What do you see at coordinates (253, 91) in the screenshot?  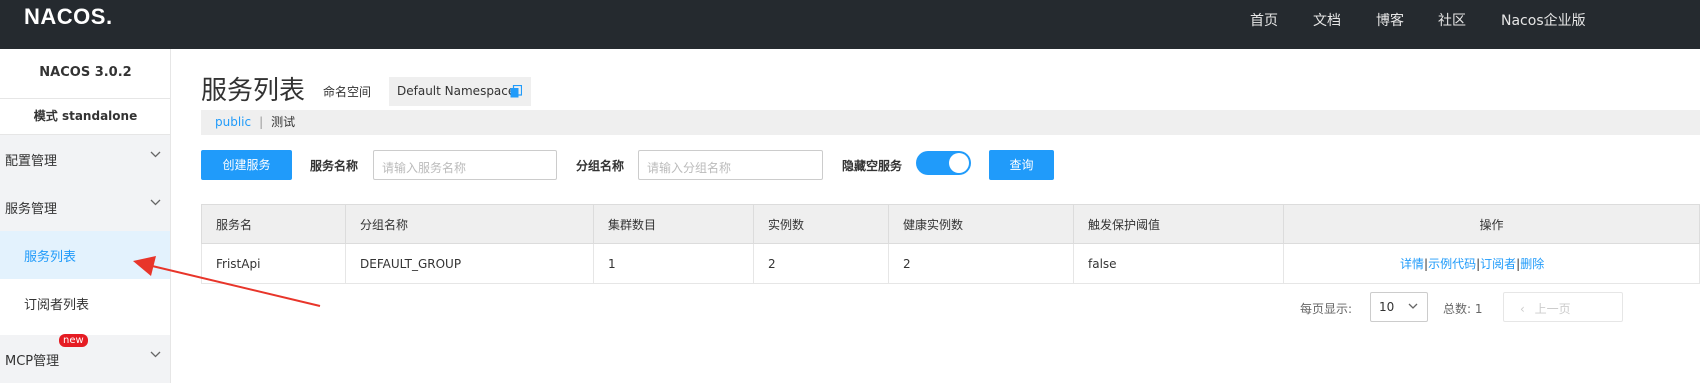 I see `page-title: 服务列表` at bounding box center [253, 91].